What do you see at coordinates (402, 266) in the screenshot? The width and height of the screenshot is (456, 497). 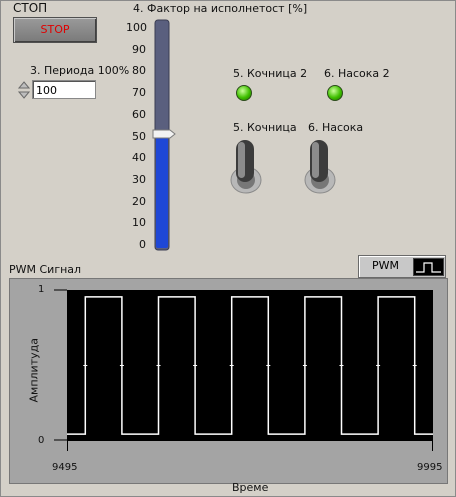 I see `plot-legend: PWM` at bounding box center [402, 266].